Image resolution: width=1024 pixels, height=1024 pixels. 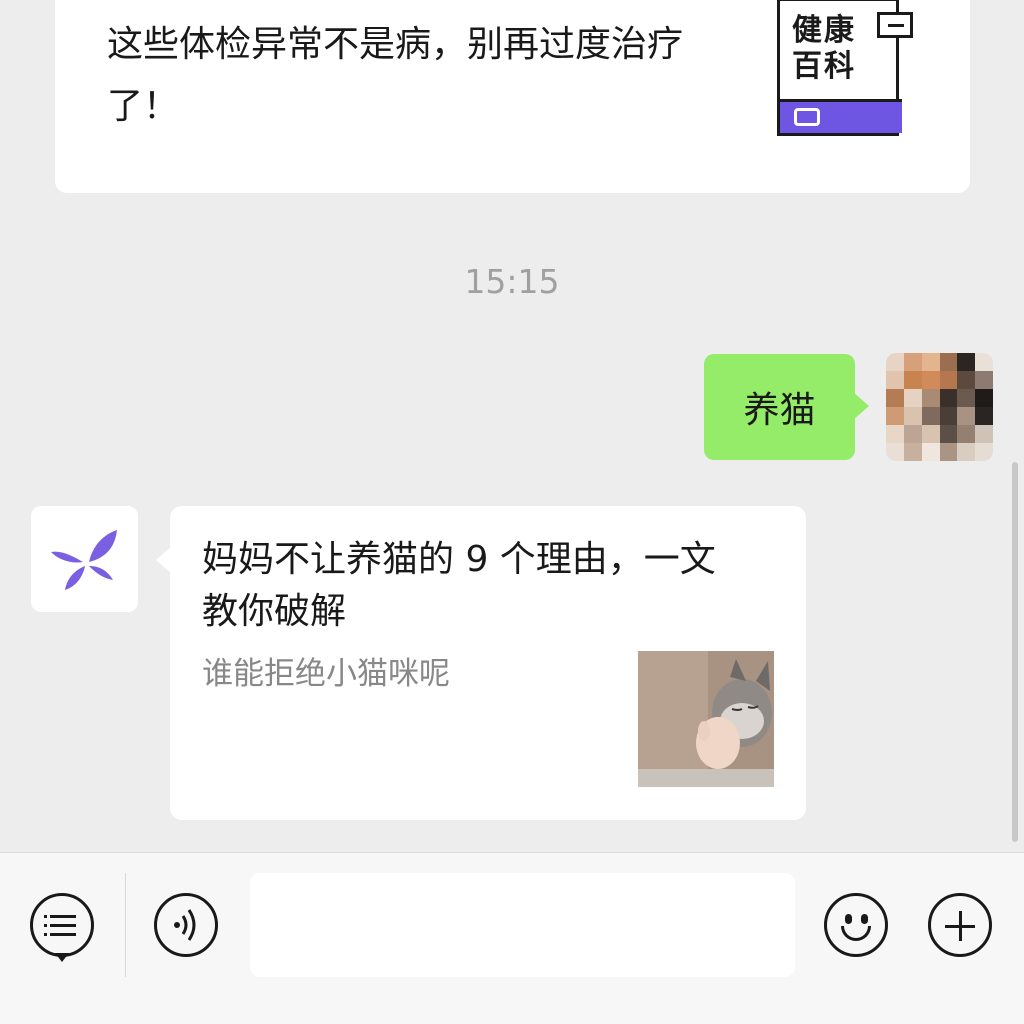 I want to click on article-thumbnail, so click(x=706, y=719).